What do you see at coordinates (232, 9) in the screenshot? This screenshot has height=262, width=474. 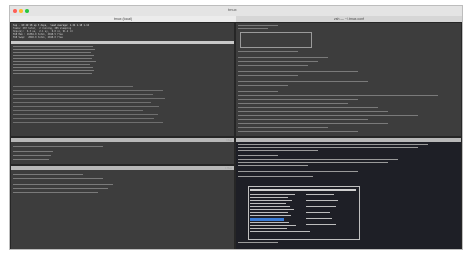 I see `window-title: tmux` at bounding box center [232, 9].